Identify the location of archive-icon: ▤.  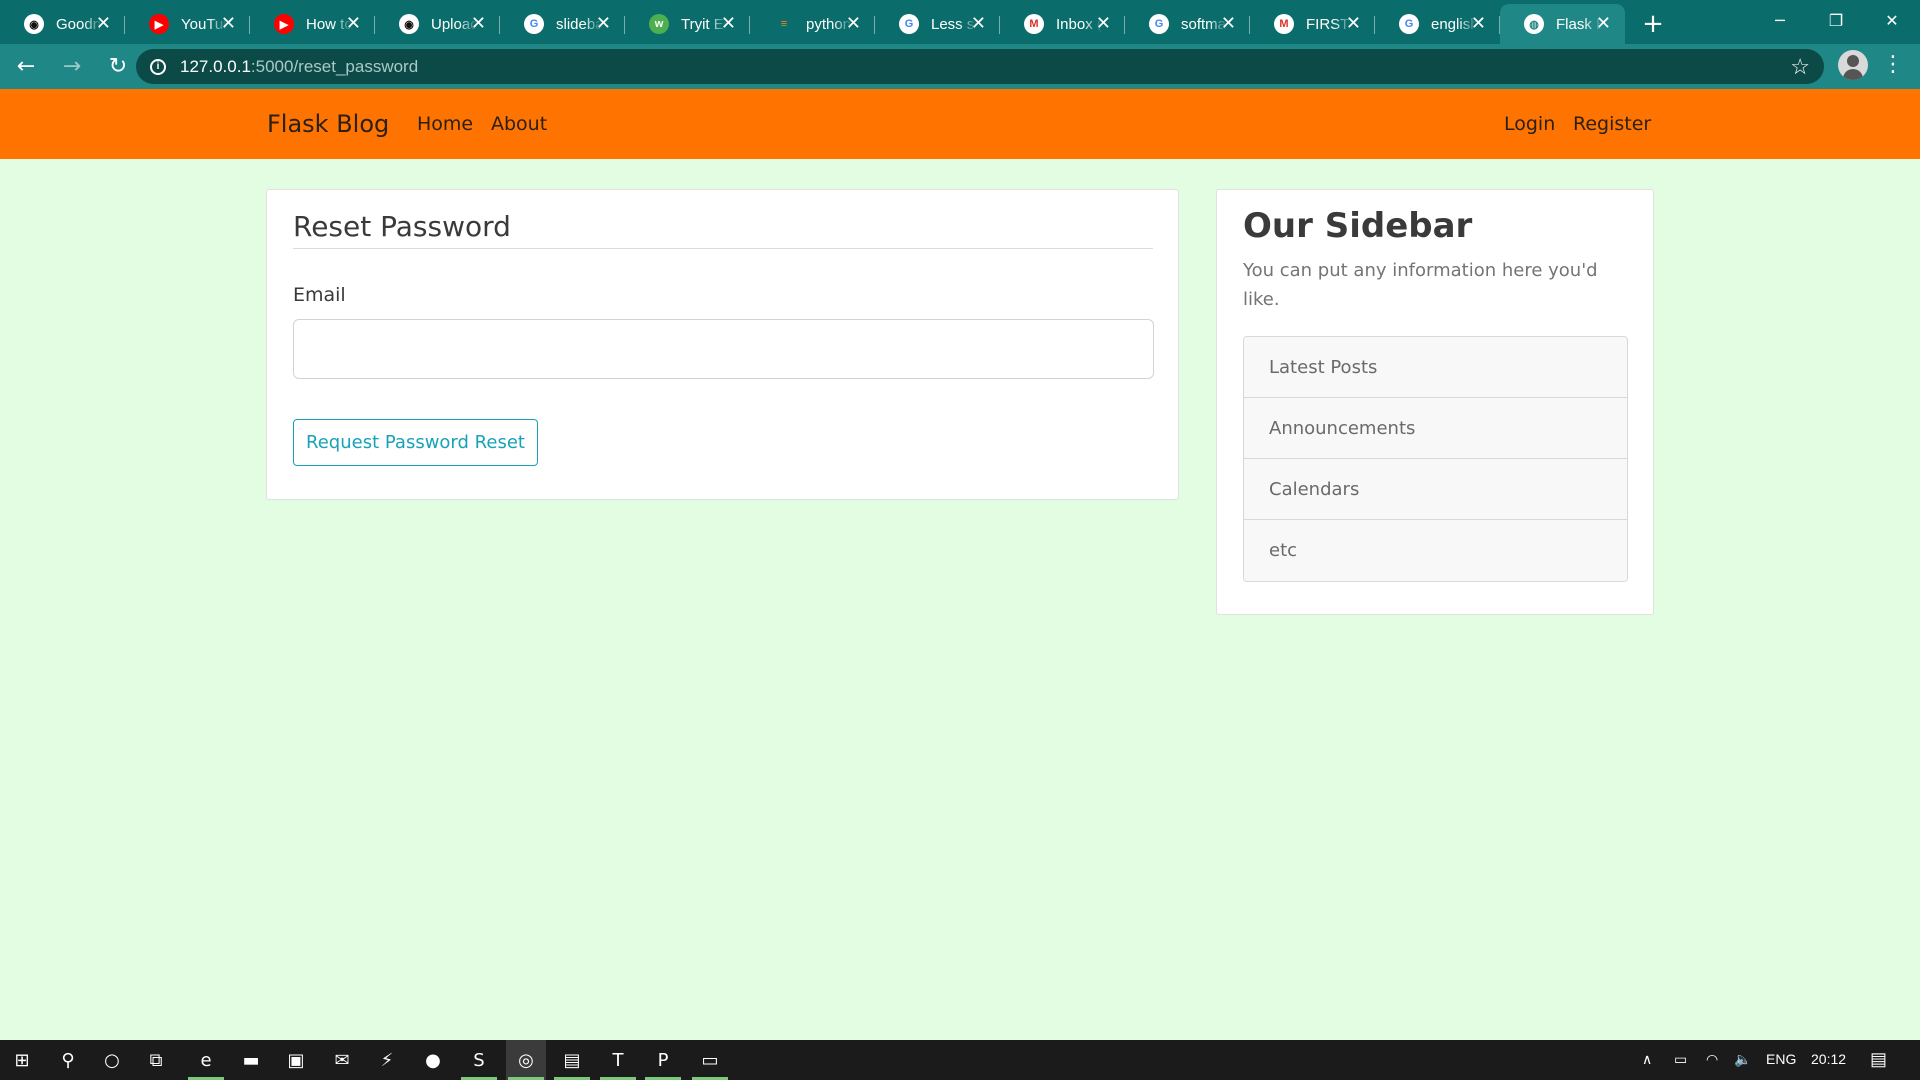
(572, 1060).